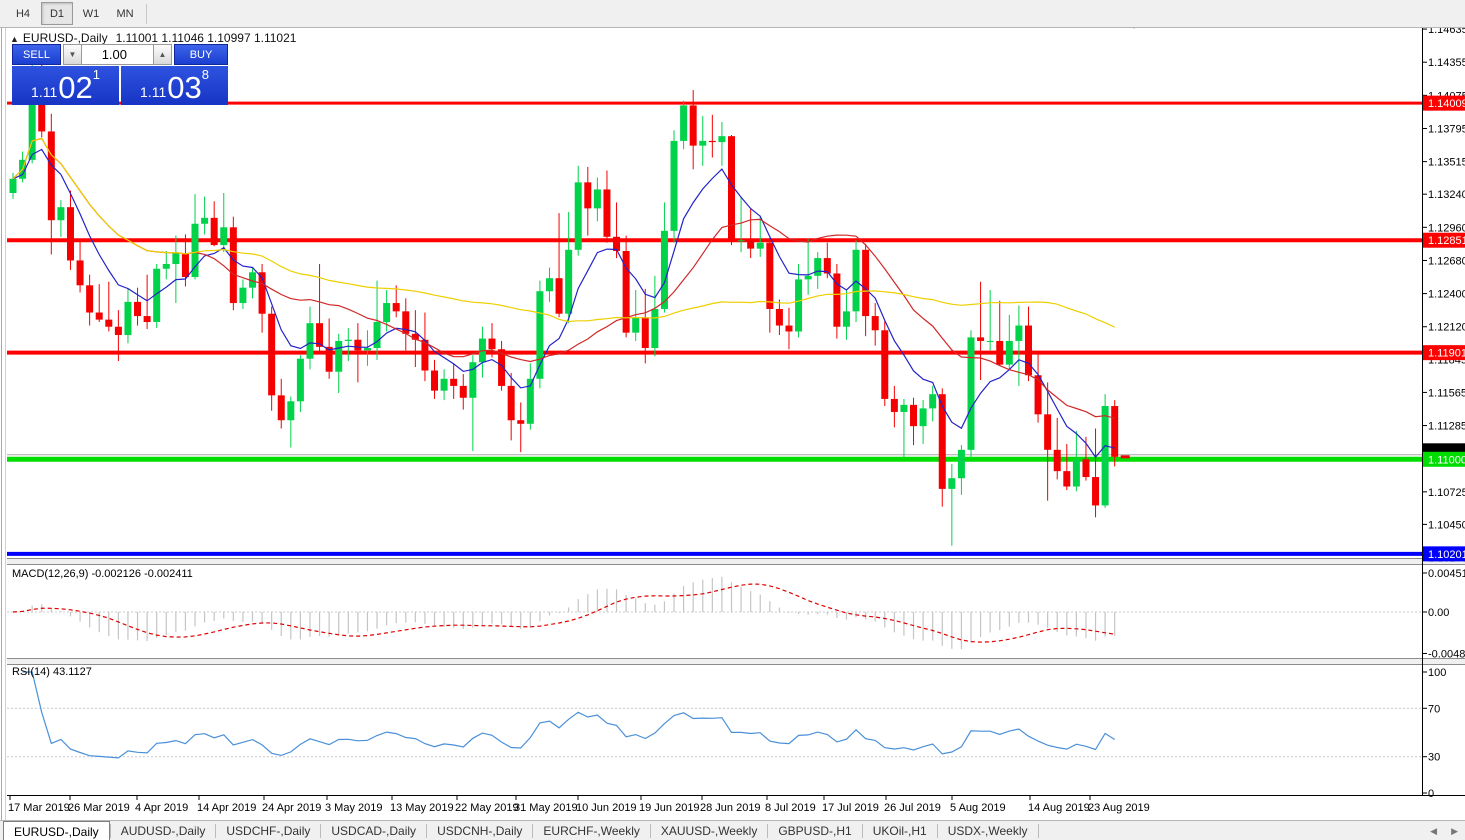 This screenshot has width=1465, height=840. What do you see at coordinates (1446, 427) in the screenshot?
I see `price-tick-label: 1.11285` at bounding box center [1446, 427].